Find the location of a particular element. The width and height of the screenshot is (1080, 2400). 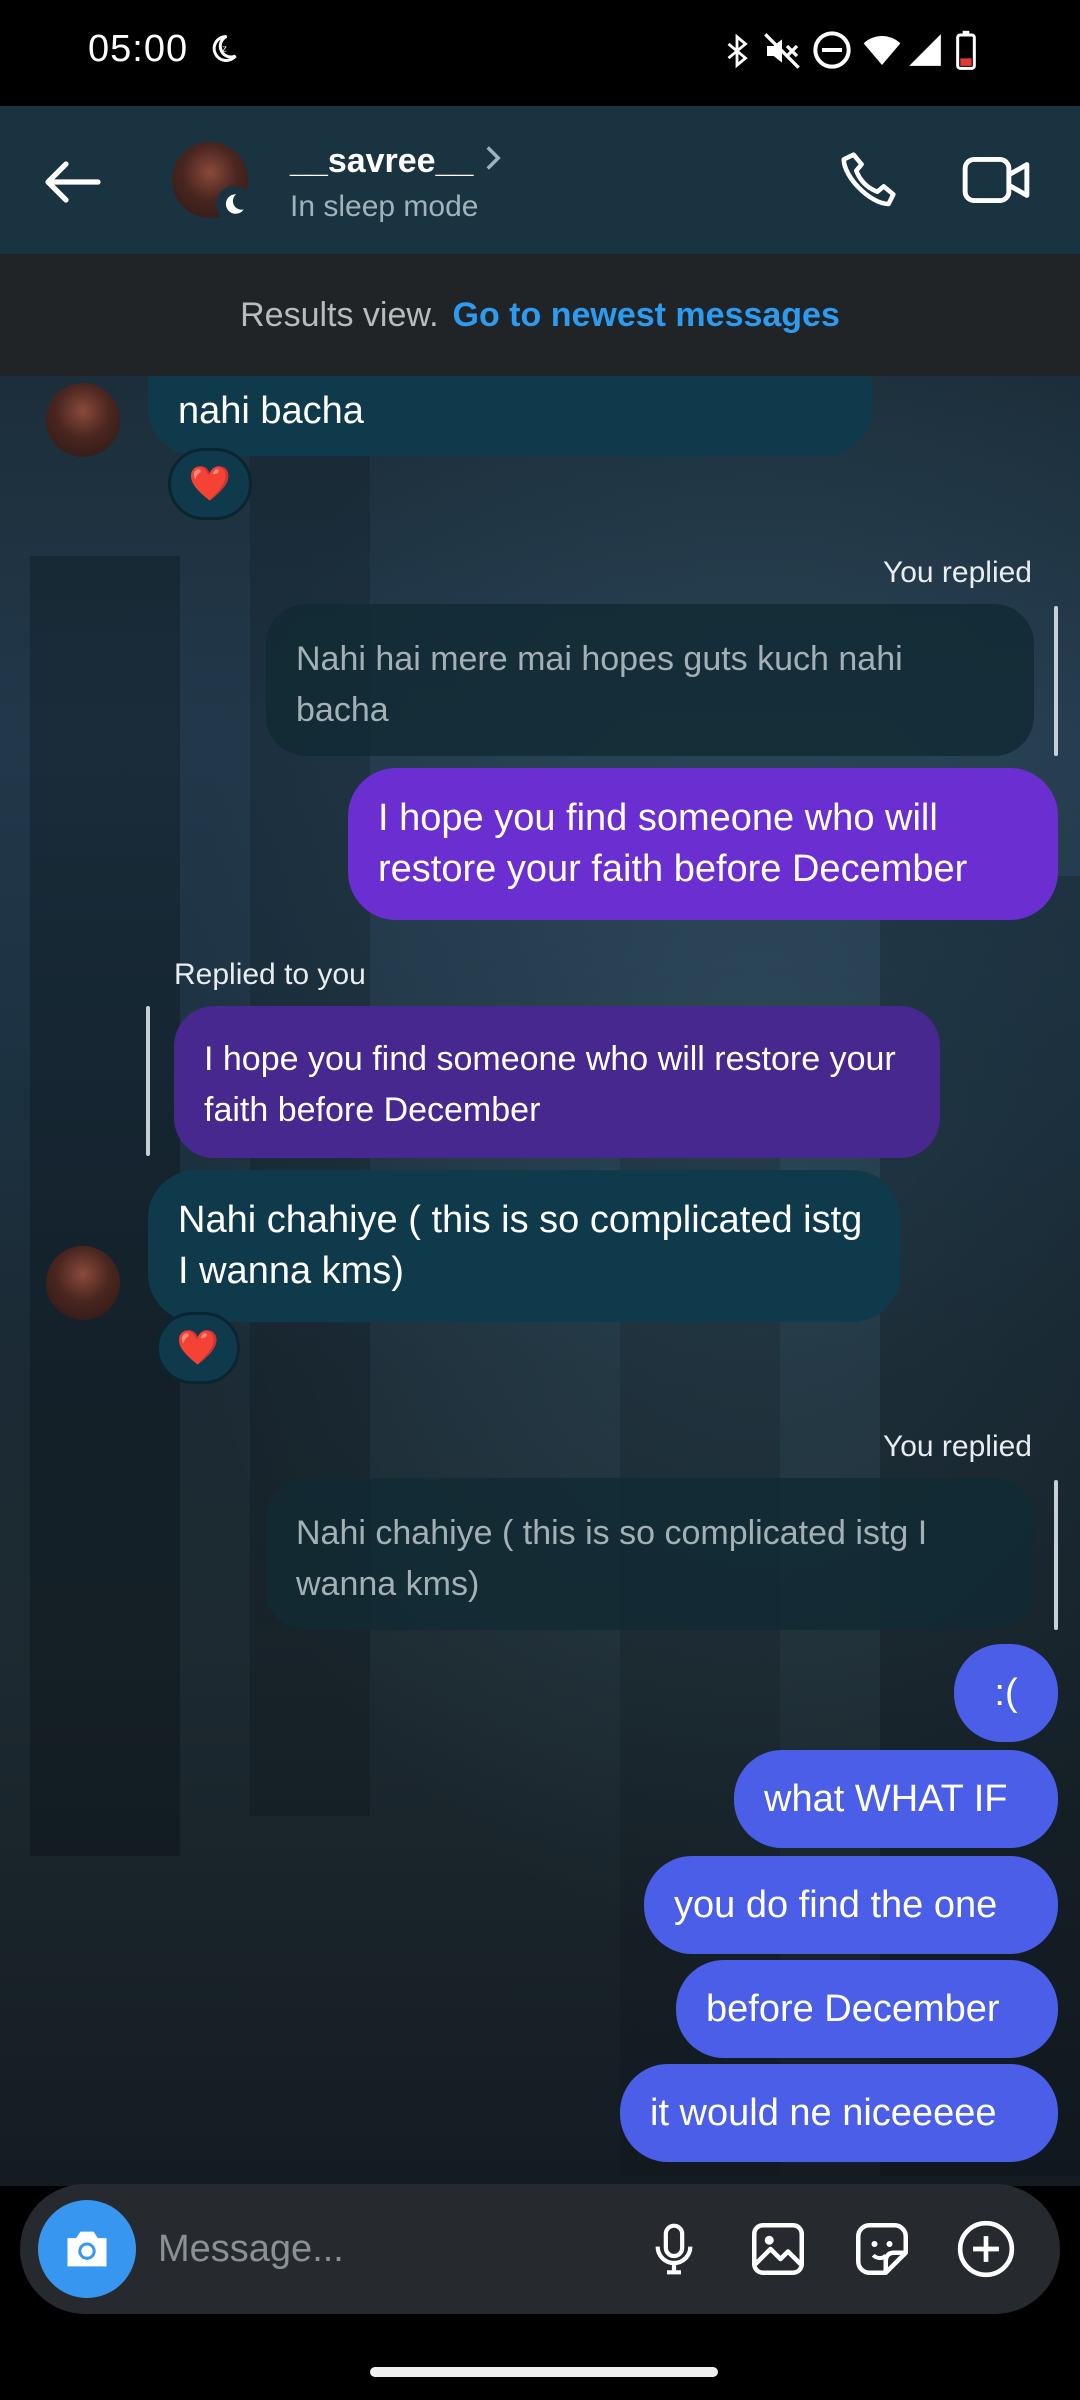

sent-message: it would ne niceeeee is located at coordinates (839, 2113).